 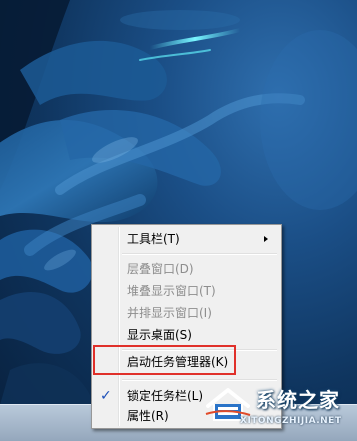 I want to click on annotation-highlight-box, so click(x=164, y=360).